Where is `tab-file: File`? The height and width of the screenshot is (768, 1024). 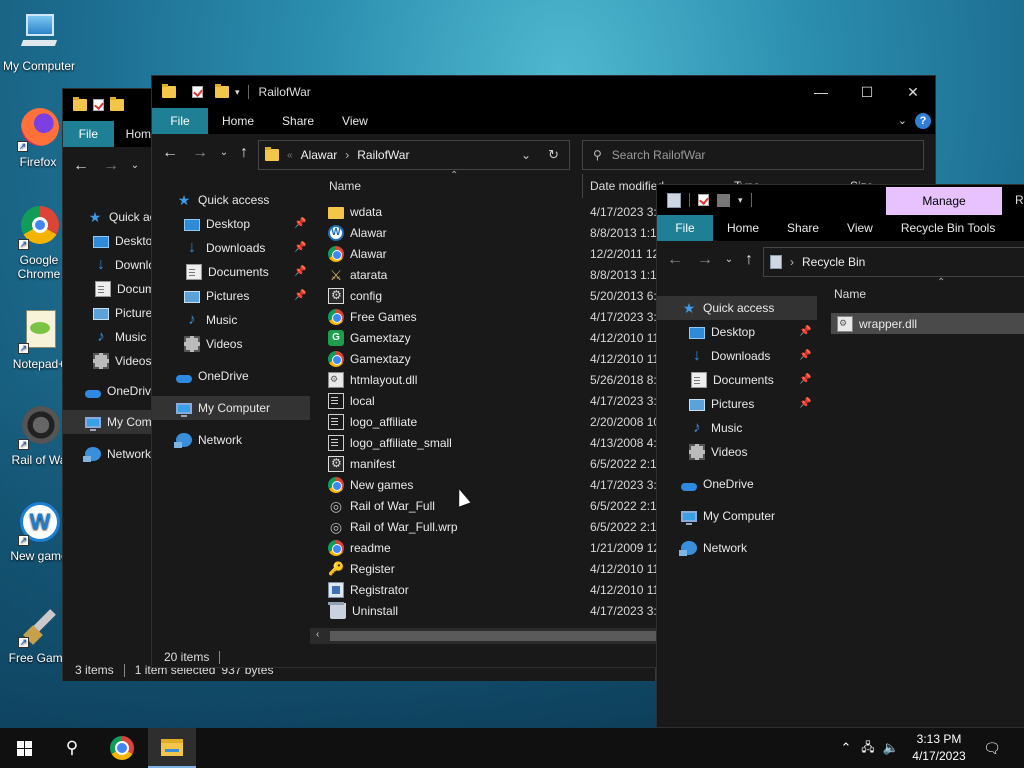 tab-file: File is located at coordinates (180, 121).